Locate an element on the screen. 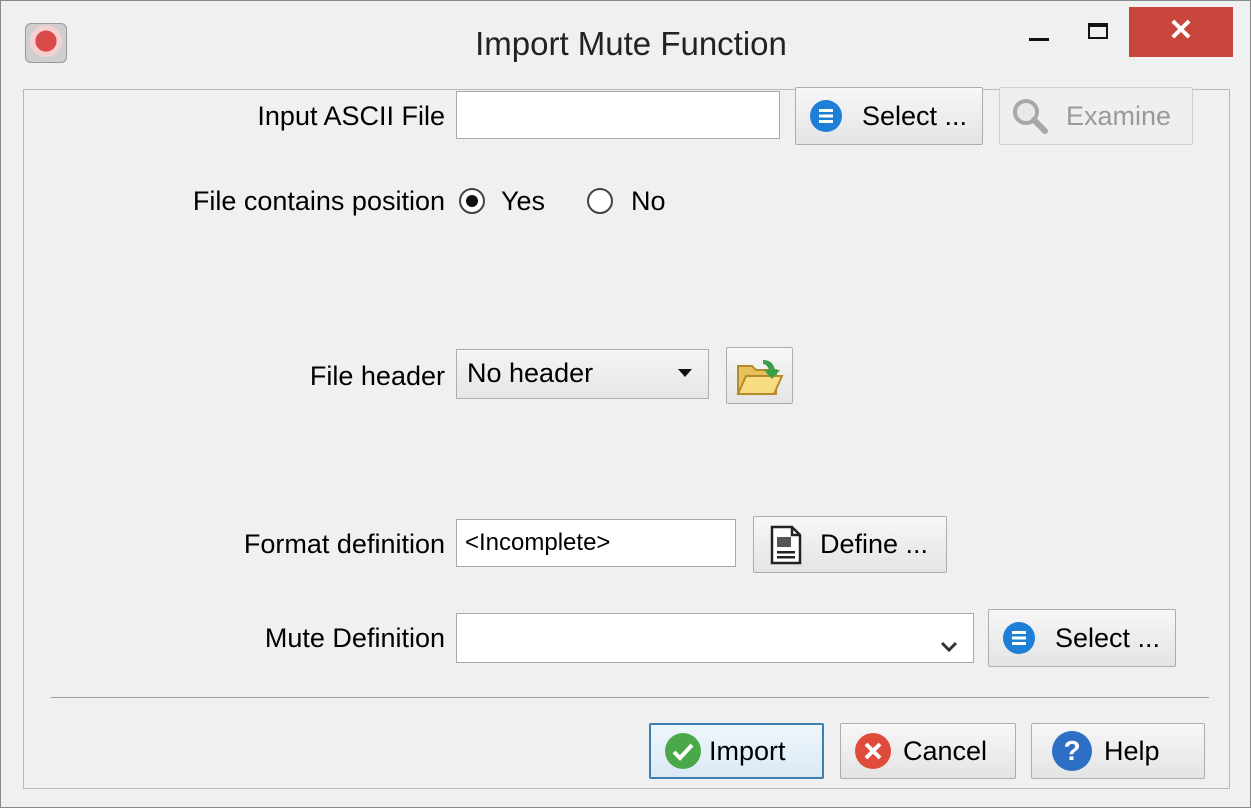  folder-open-icon is located at coordinates (760, 376).